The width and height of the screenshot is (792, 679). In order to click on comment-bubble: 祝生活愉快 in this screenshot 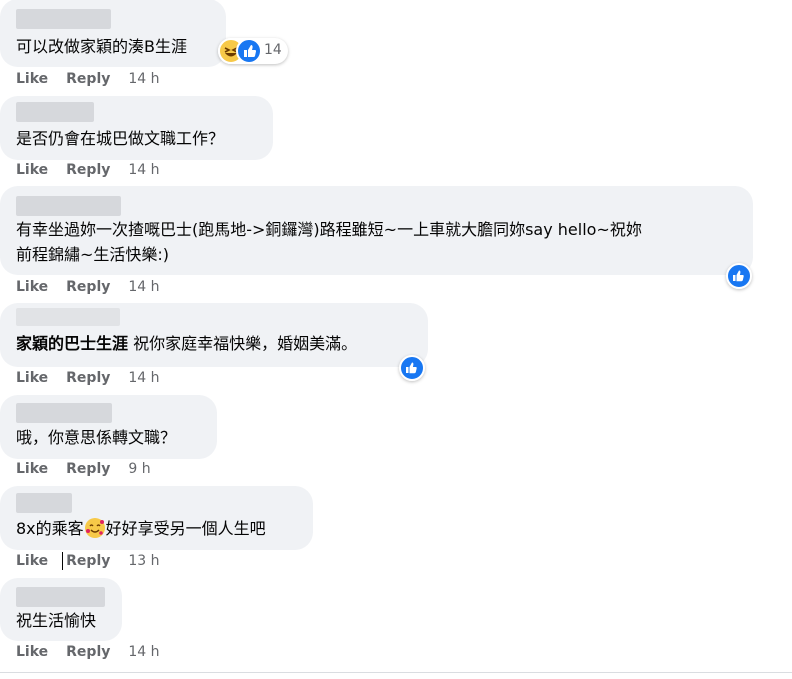, I will do `click(61, 609)`.